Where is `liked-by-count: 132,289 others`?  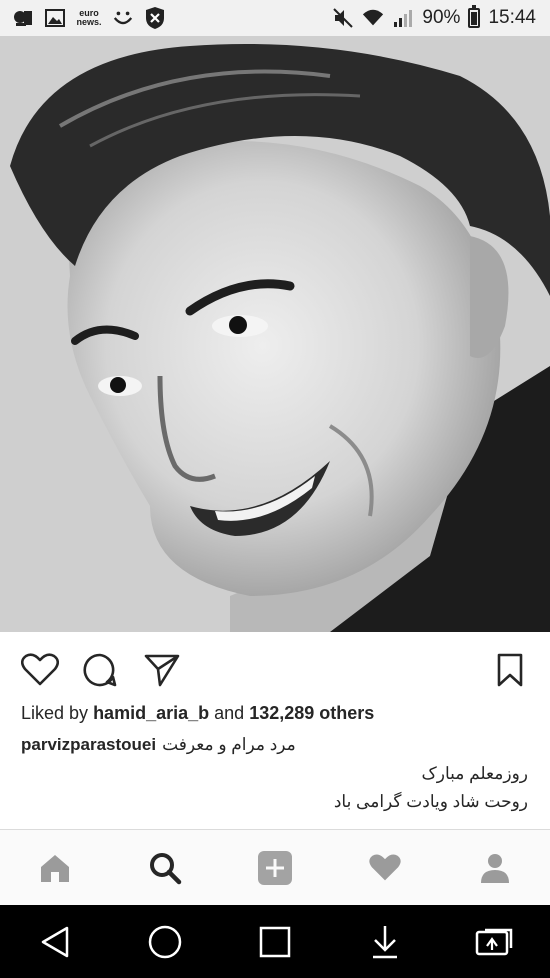
liked-by-count: 132,289 others is located at coordinates (311, 713).